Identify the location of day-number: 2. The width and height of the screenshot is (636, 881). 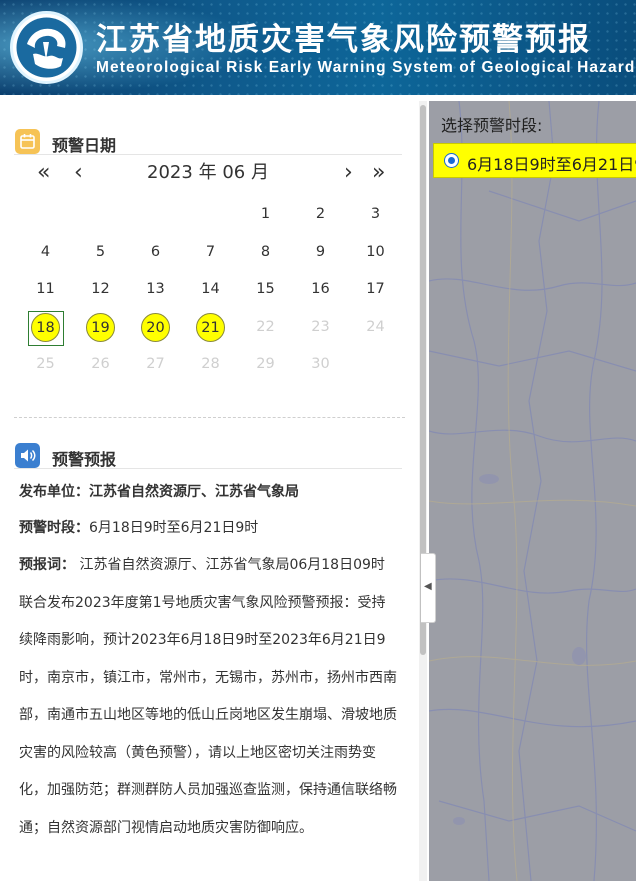
(320, 214).